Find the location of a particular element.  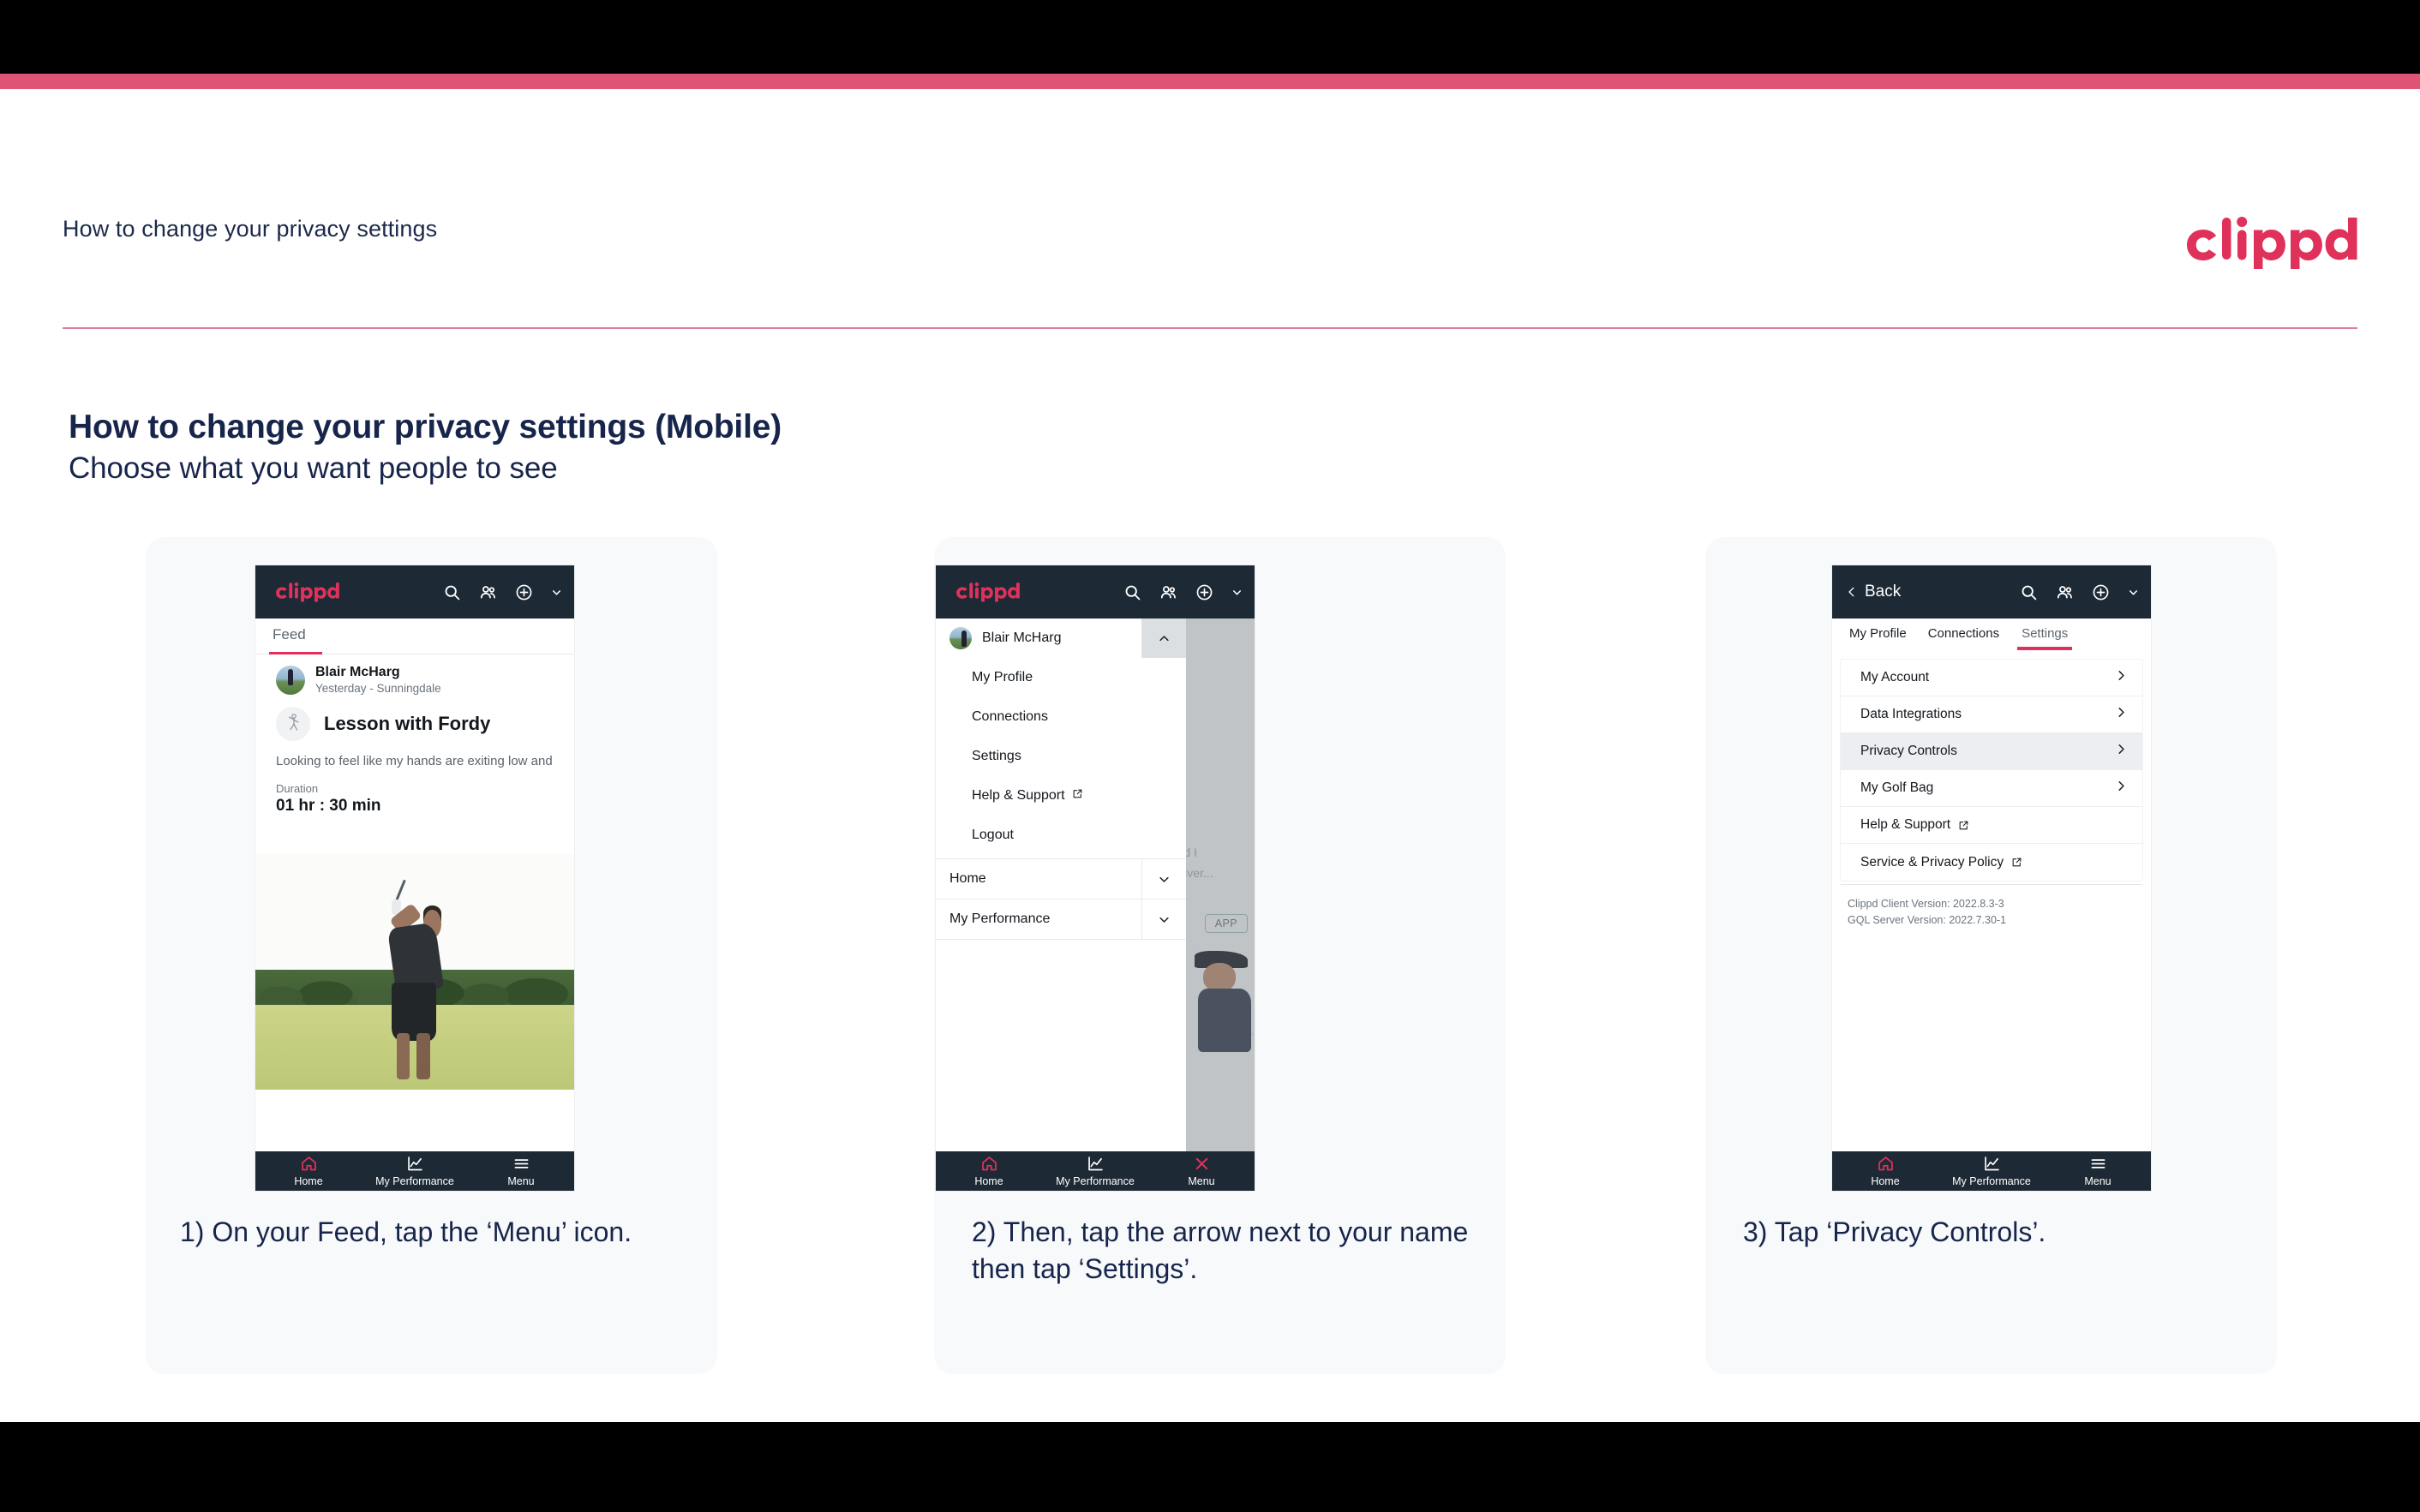

settings-row-my-golf-bag: My Golf Bag is located at coordinates (1991, 788).